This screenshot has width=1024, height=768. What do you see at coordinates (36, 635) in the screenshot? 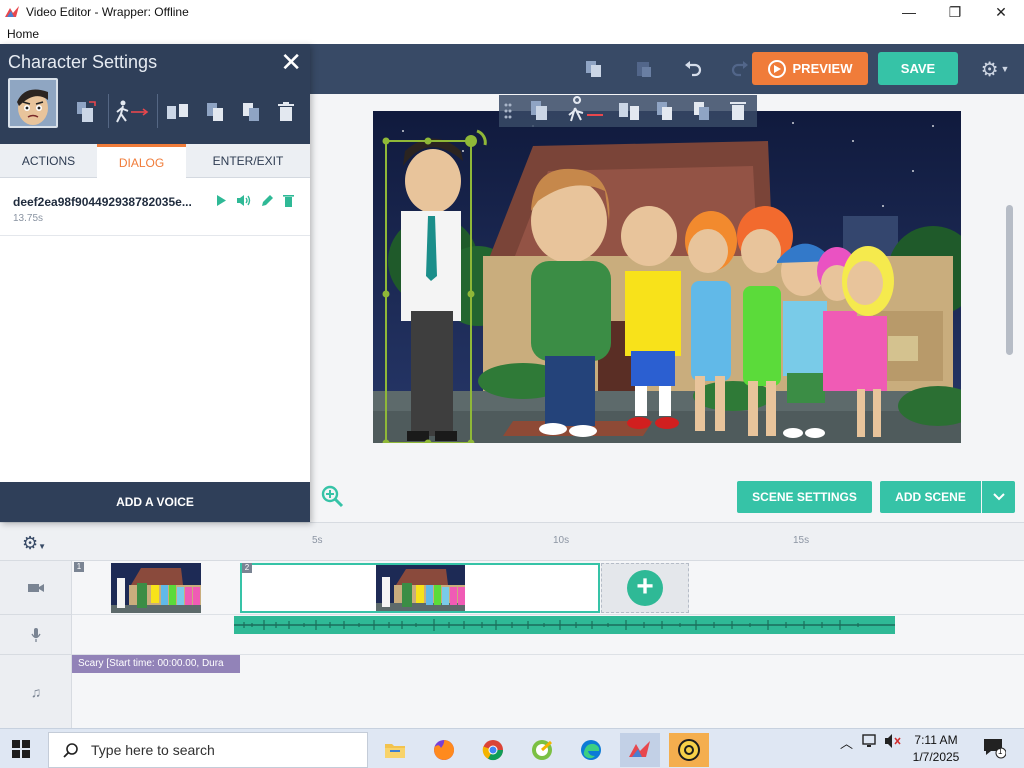
I see `voice-track-label` at bounding box center [36, 635].